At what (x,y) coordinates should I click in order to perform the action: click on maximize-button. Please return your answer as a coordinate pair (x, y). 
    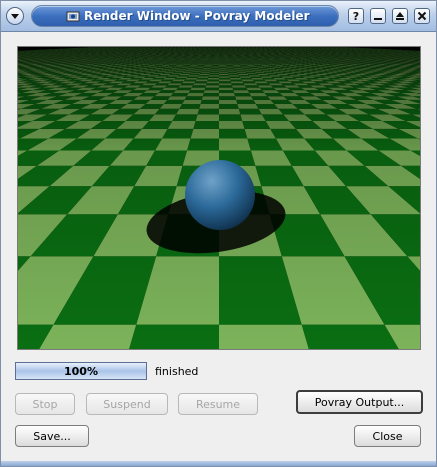
    Looking at the image, I should click on (400, 16).